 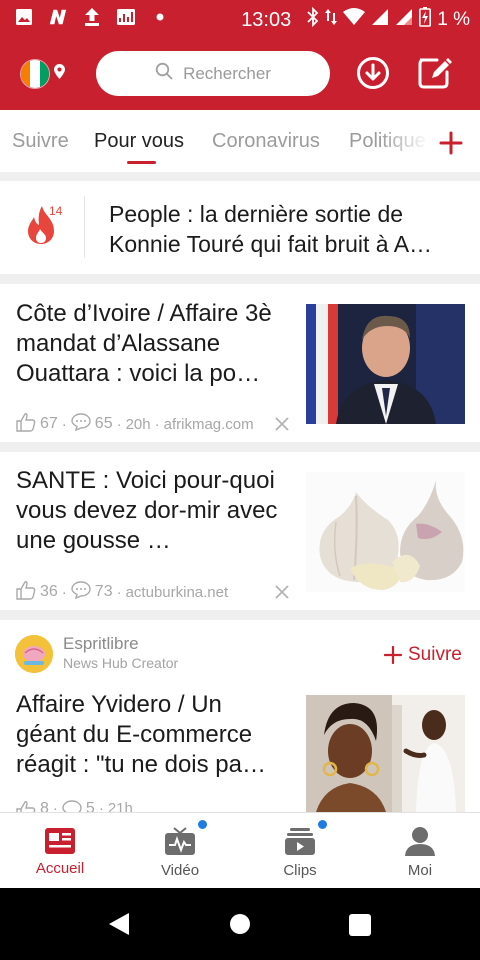 What do you see at coordinates (34, 654) in the screenshot?
I see `avatar` at bounding box center [34, 654].